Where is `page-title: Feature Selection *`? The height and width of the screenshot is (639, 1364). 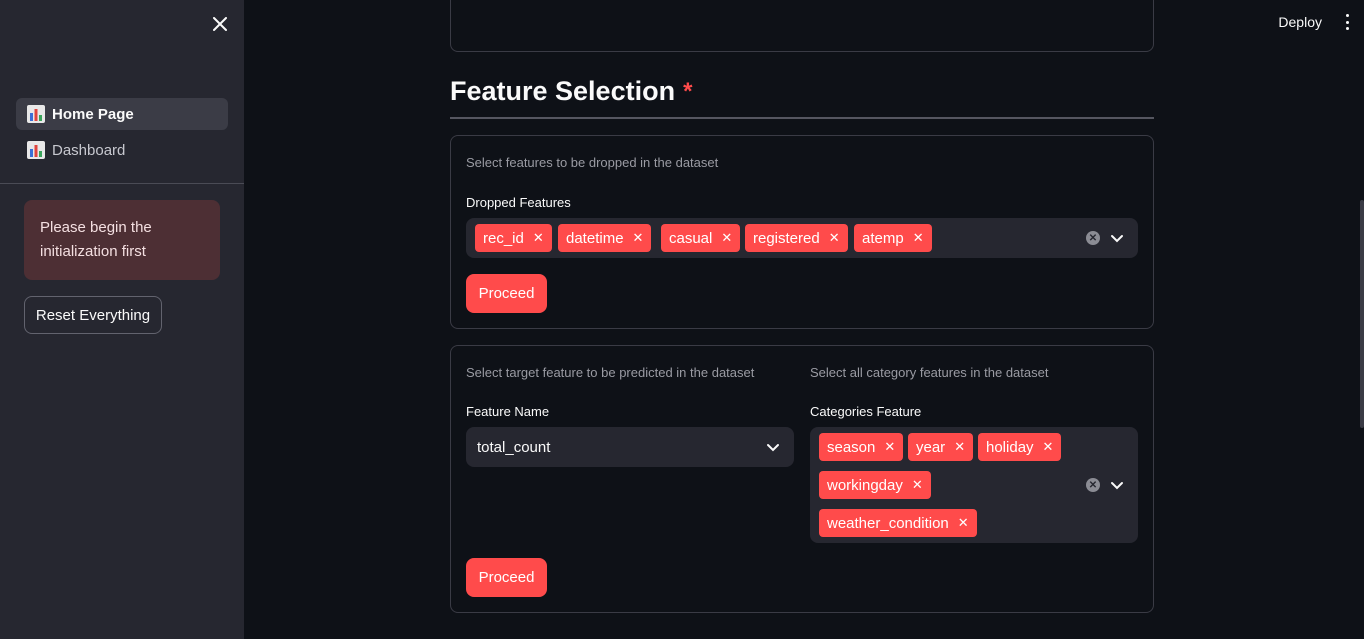 page-title: Feature Selection * is located at coordinates (571, 91).